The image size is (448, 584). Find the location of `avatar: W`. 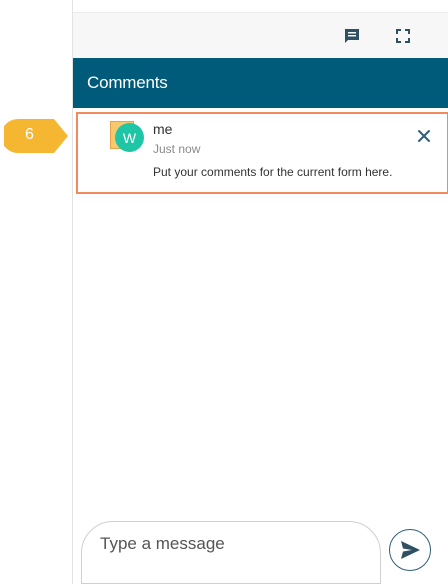

avatar: W is located at coordinates (129, 137).